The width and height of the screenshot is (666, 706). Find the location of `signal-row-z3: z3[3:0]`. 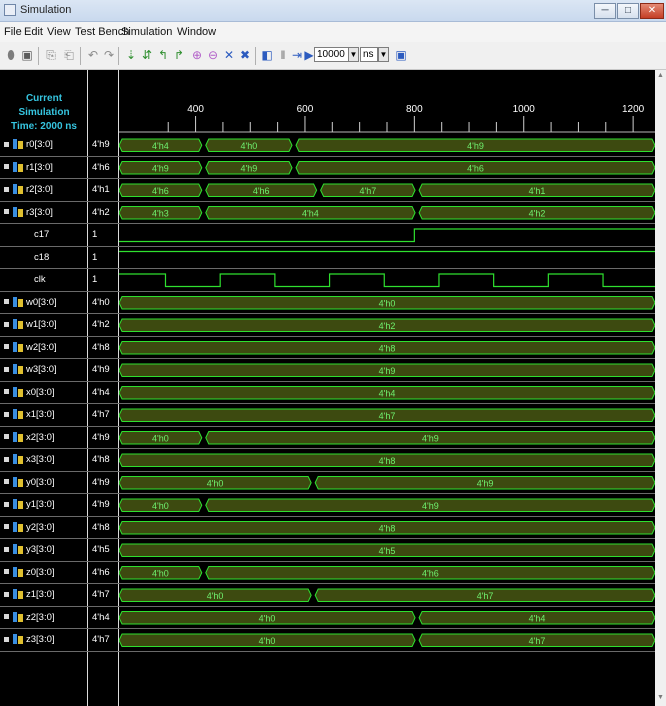

signal-row-z3: z3[3:0] is located at coordinates (44, 640).